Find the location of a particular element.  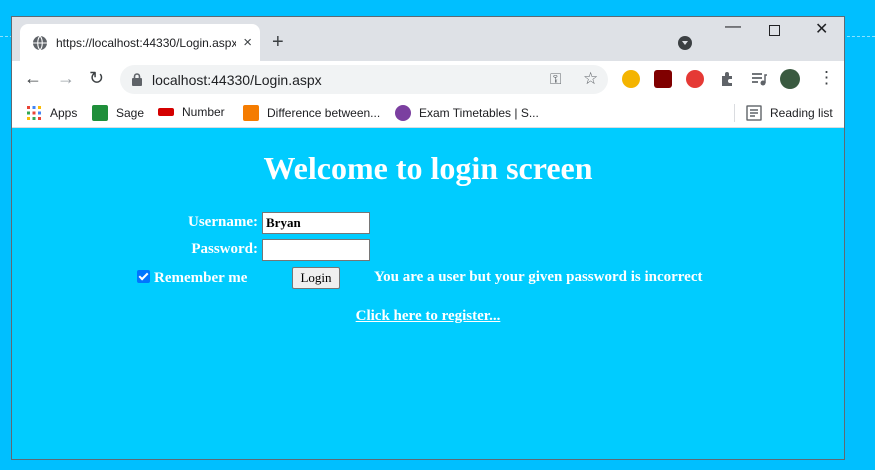

media-queue-icon is located at coordinates (759, 79).